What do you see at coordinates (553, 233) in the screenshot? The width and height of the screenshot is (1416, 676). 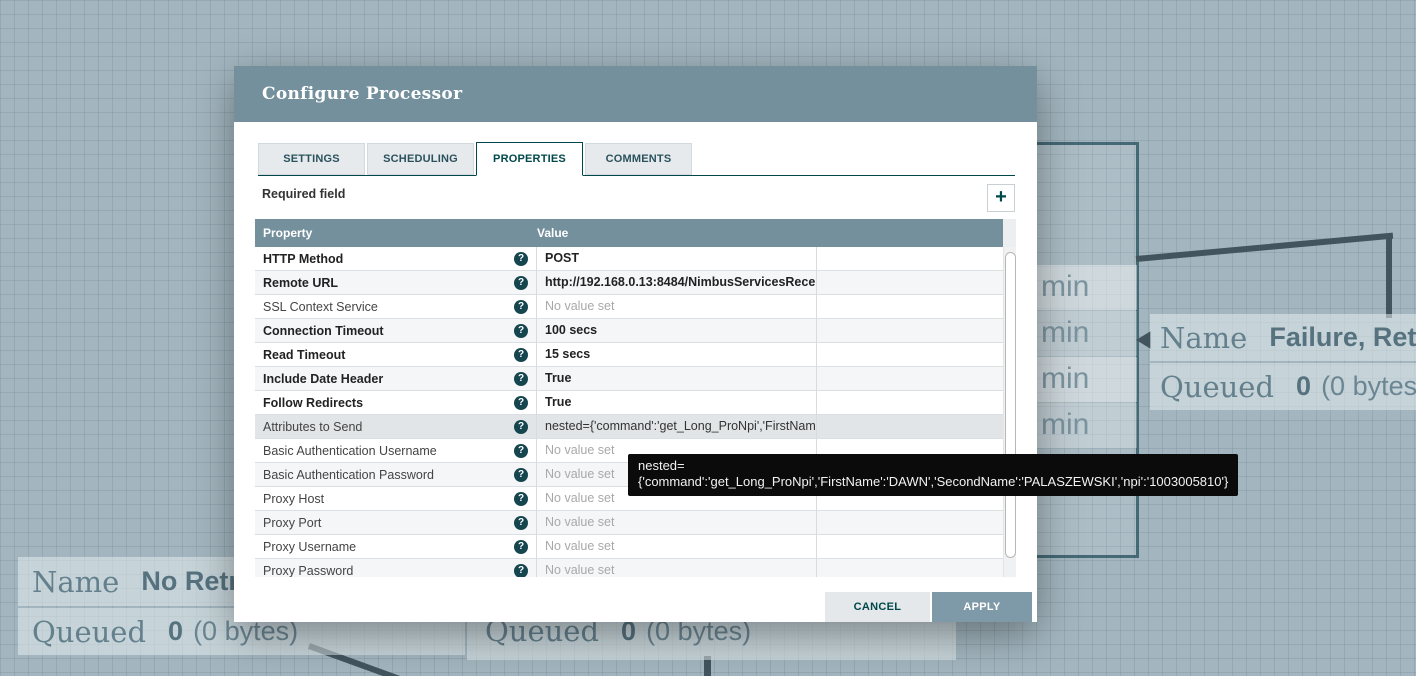 I see `column-header-value: Value` at bounding box center [553, 233].